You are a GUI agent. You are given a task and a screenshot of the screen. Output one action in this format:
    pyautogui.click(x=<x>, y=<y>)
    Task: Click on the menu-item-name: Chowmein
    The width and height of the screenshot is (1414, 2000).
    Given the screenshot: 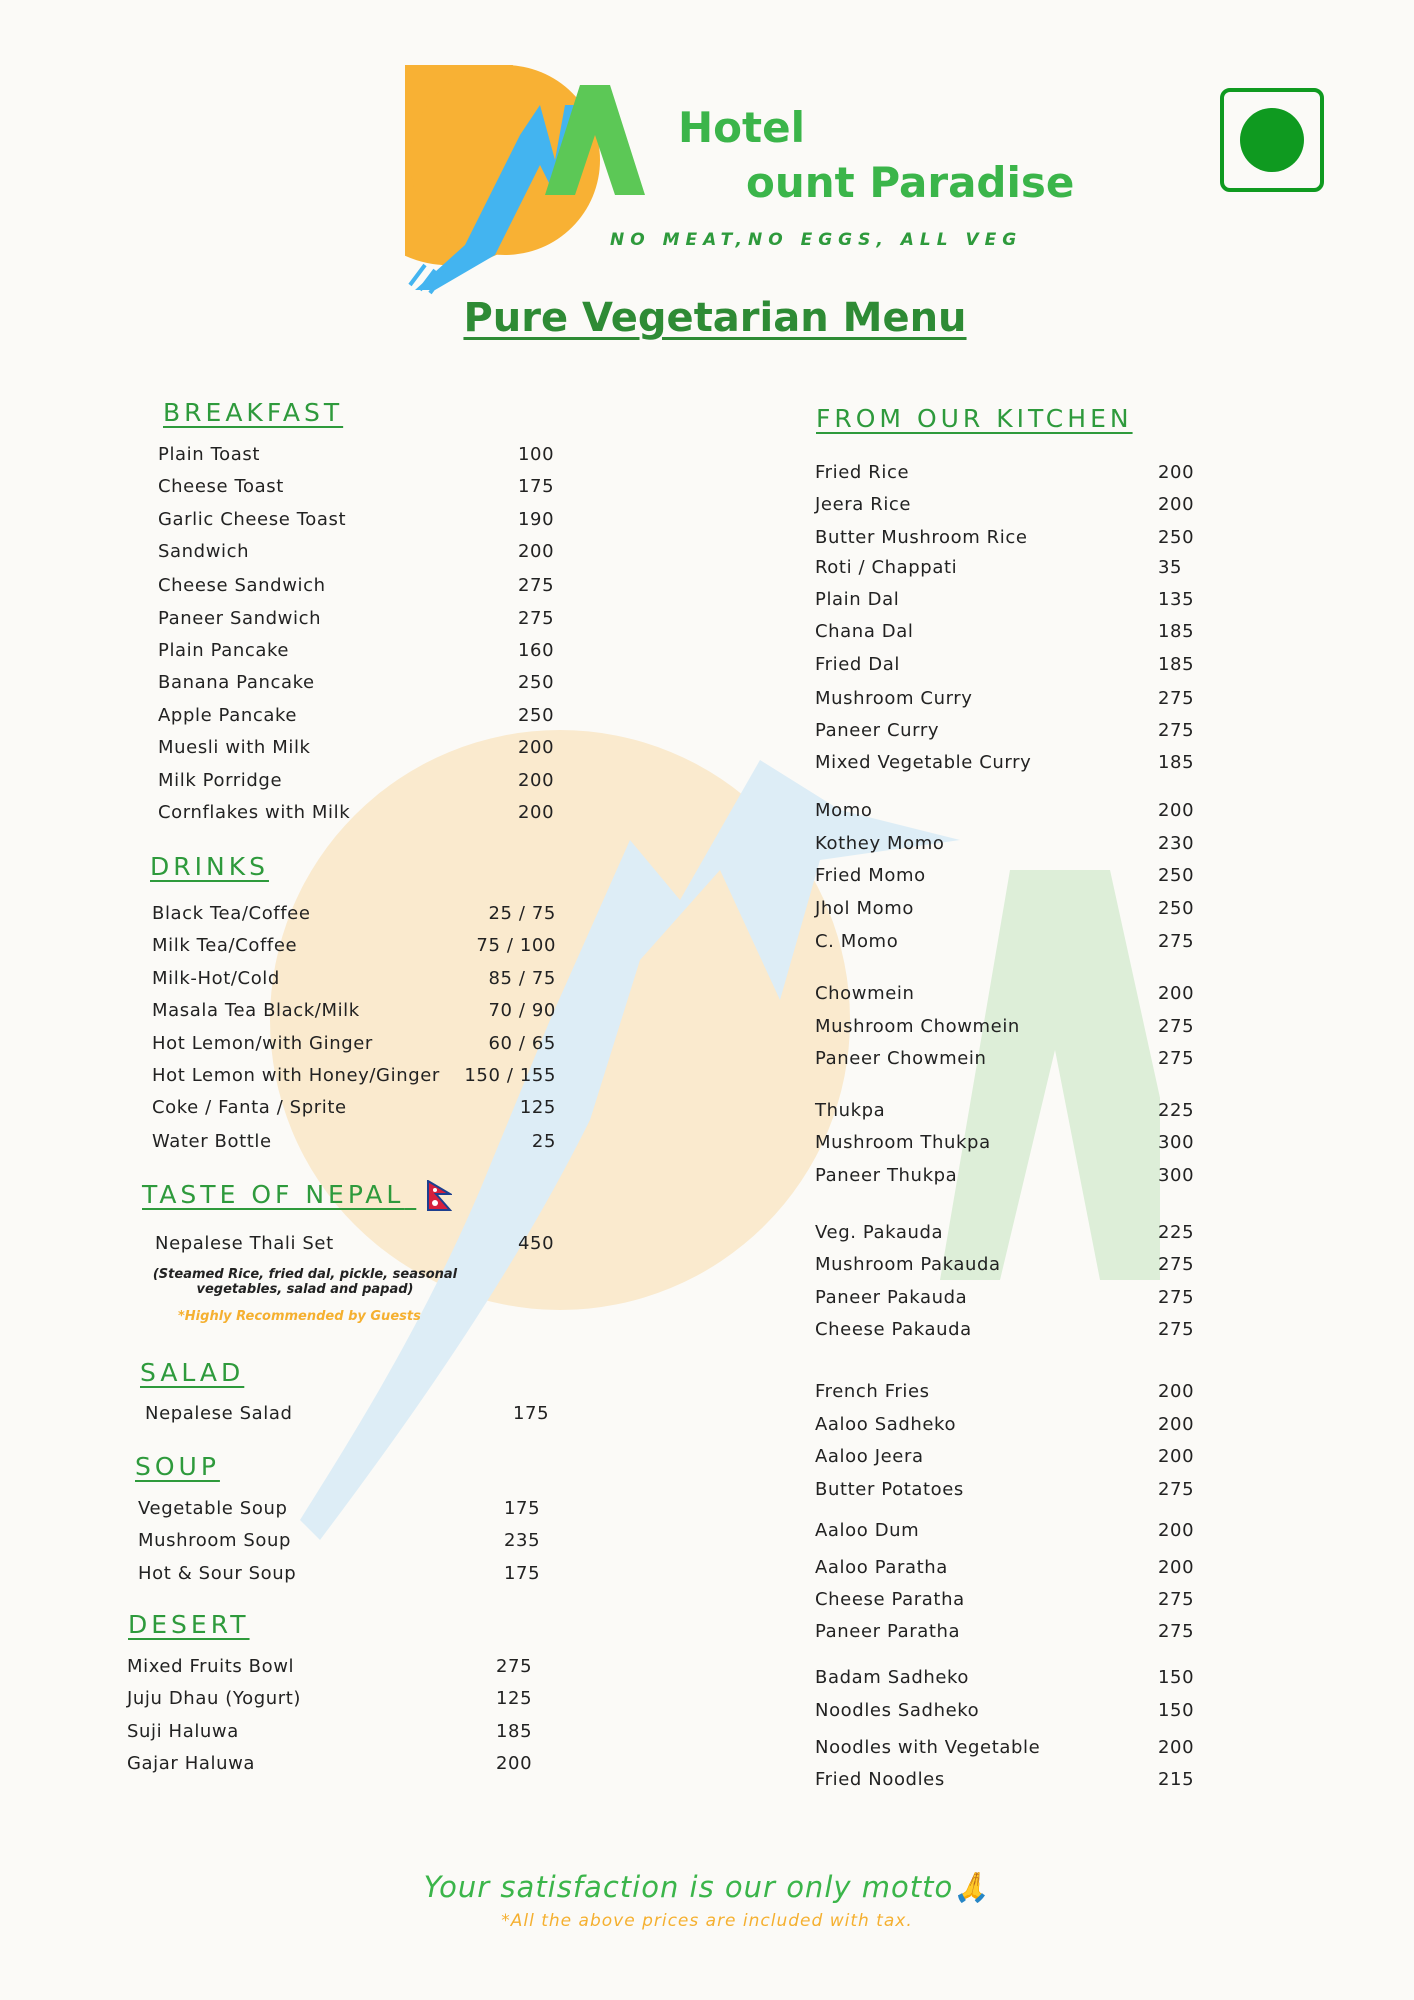 What is the action you would take?
    pyautogui.click(x=865, y=993)
    